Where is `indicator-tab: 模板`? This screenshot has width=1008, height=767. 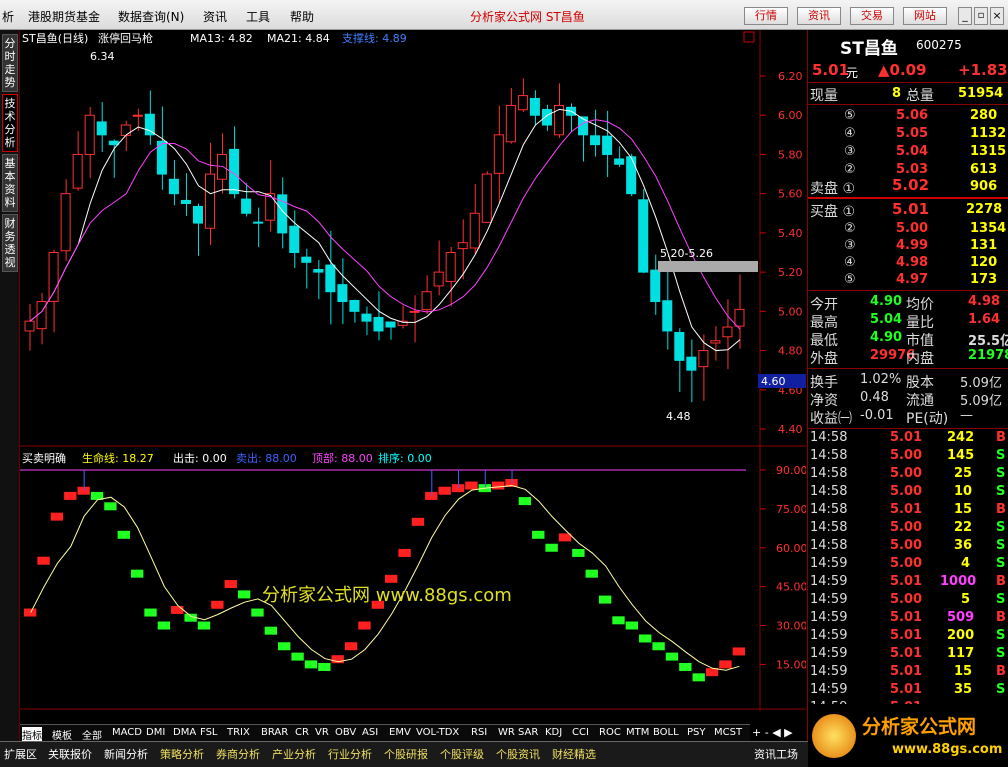 indicator-tab: 模板 is located at coordinates (62, 734).